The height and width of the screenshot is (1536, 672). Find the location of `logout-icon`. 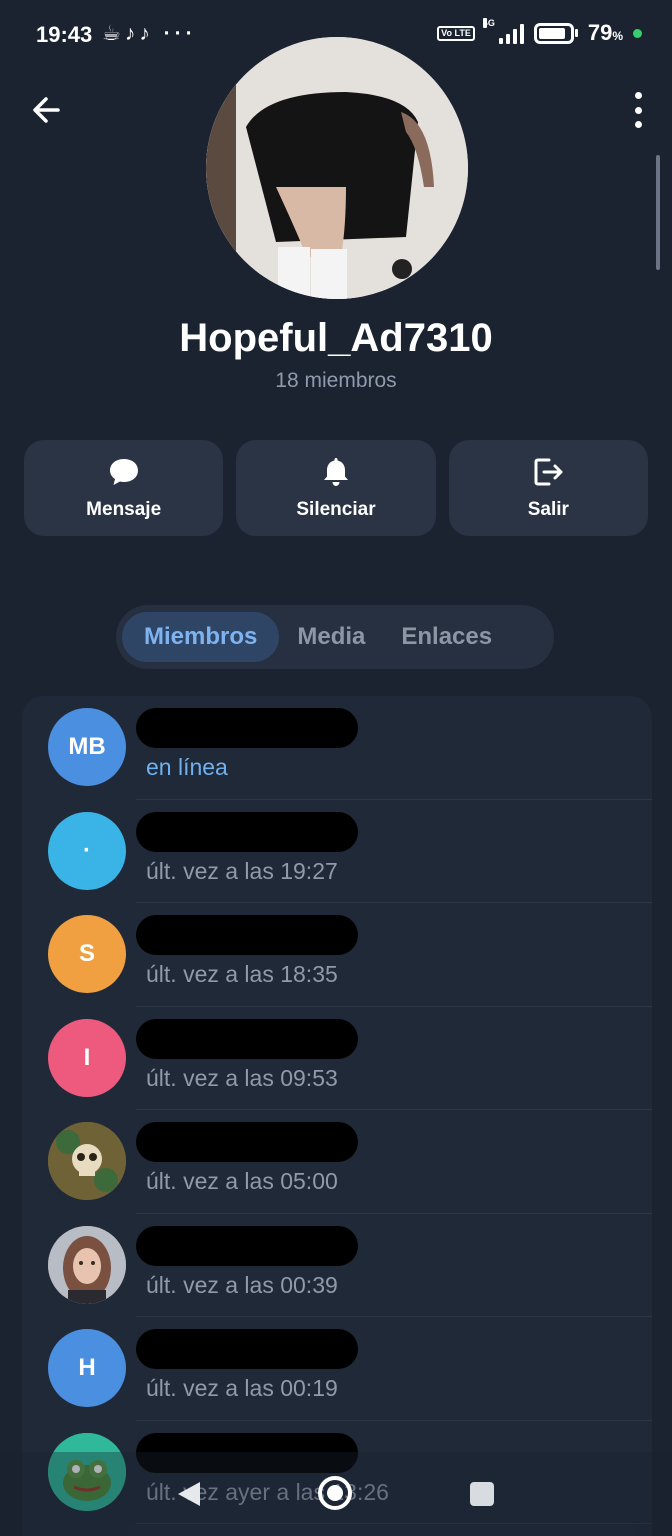

logout-icon is located at coordinates (548, 472).